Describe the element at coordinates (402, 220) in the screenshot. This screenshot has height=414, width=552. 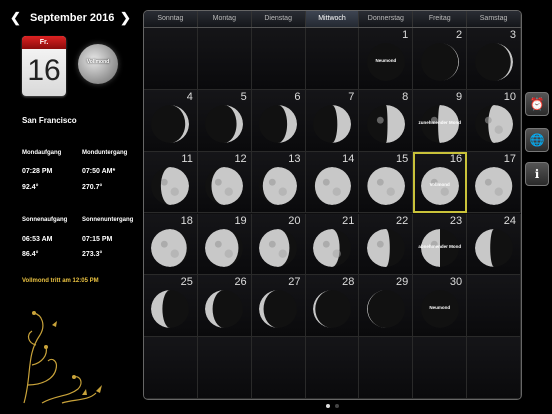
I see `day-number: 22` at that location.